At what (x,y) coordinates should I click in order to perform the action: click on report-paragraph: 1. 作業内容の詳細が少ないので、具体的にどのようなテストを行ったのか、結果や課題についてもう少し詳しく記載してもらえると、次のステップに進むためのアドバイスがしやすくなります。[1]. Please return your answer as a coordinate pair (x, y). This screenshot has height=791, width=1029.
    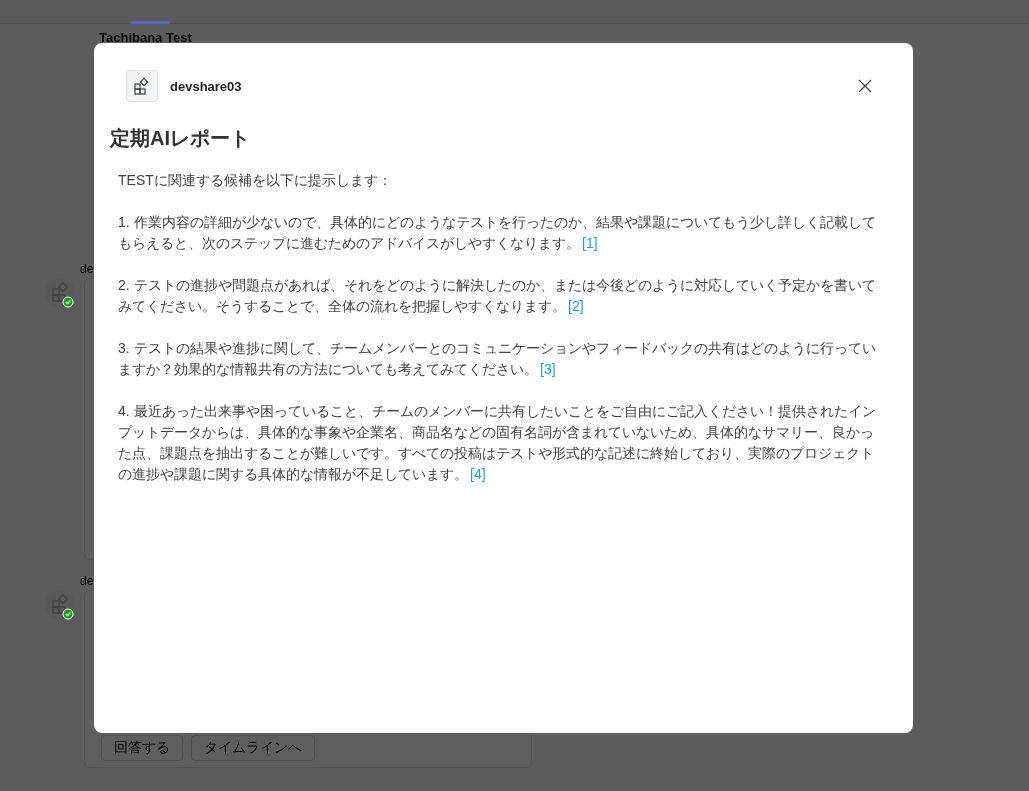
    Looking at the image, I should click on (497, 233).